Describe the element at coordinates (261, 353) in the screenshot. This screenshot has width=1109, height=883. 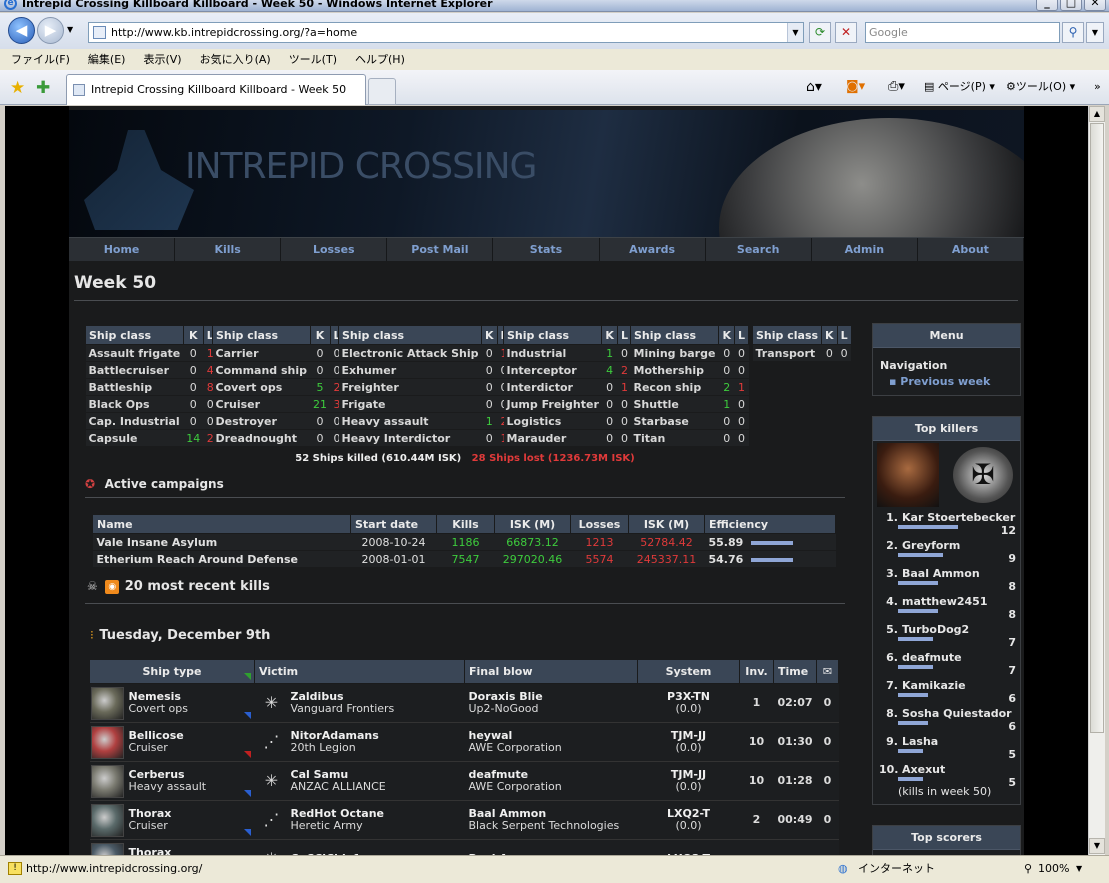
I see `ship-class-name: Carrier` at that location.